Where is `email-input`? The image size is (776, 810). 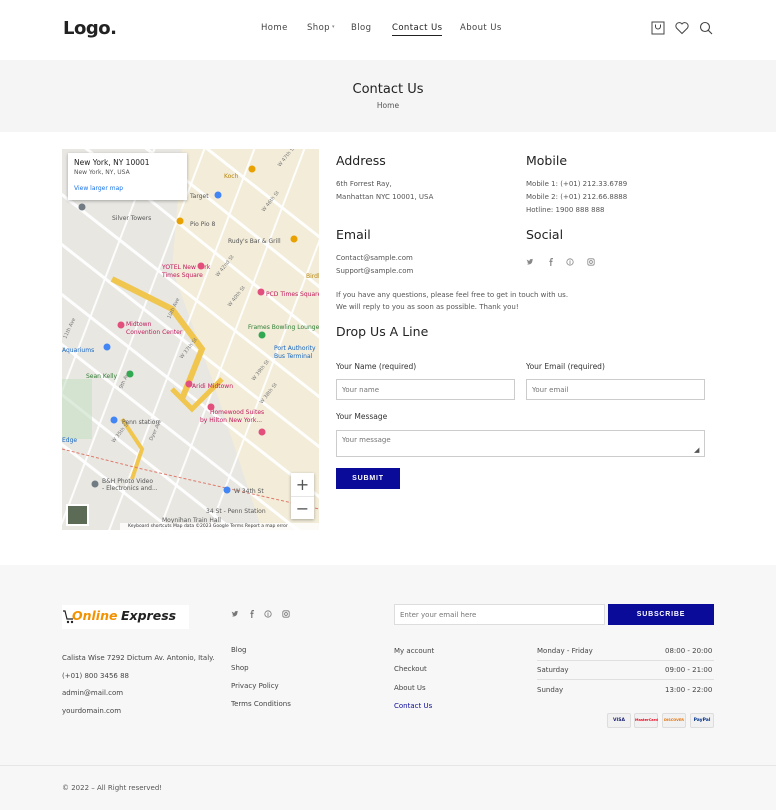 email-input is located at coordinates (615, 389).